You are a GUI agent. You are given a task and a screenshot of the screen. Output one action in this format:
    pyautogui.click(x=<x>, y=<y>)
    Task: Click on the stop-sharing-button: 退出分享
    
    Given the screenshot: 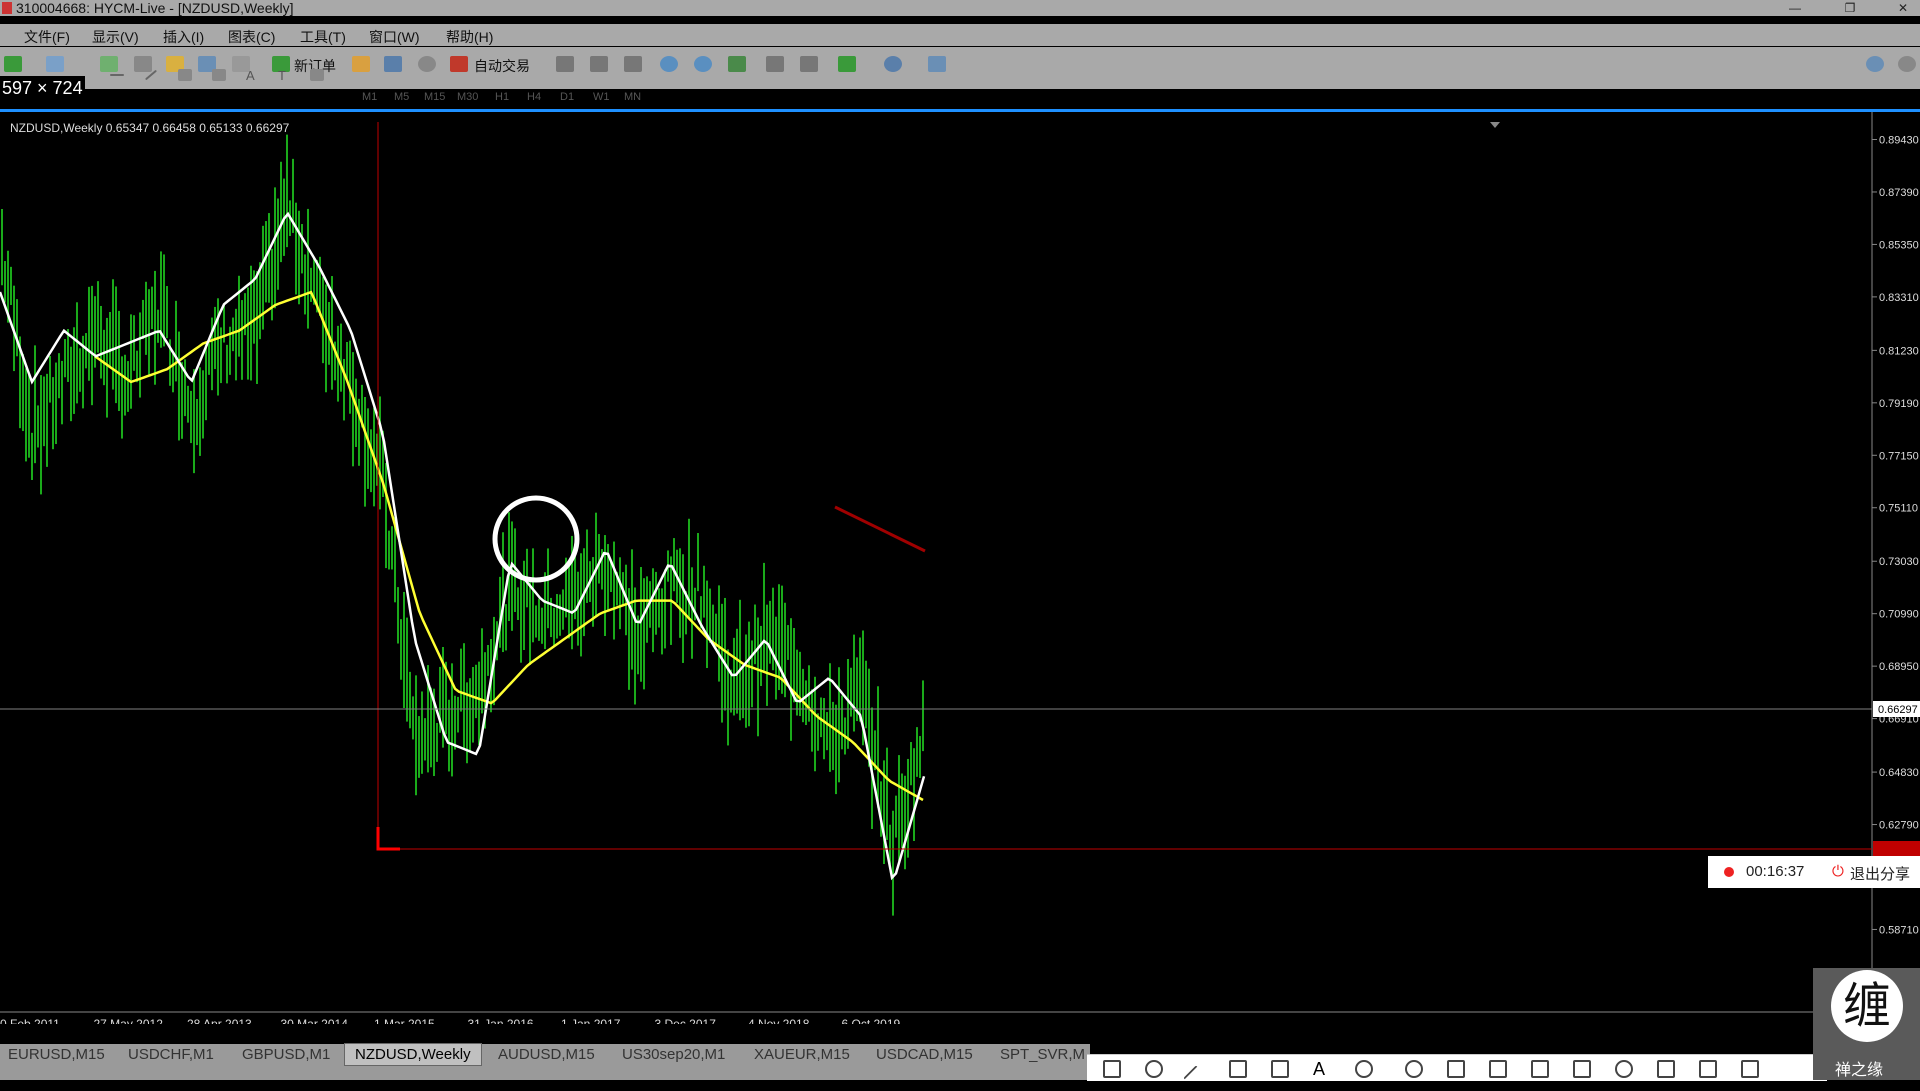 What is the action you would take?
    pyautogui.click(x=1880, y=873)
    